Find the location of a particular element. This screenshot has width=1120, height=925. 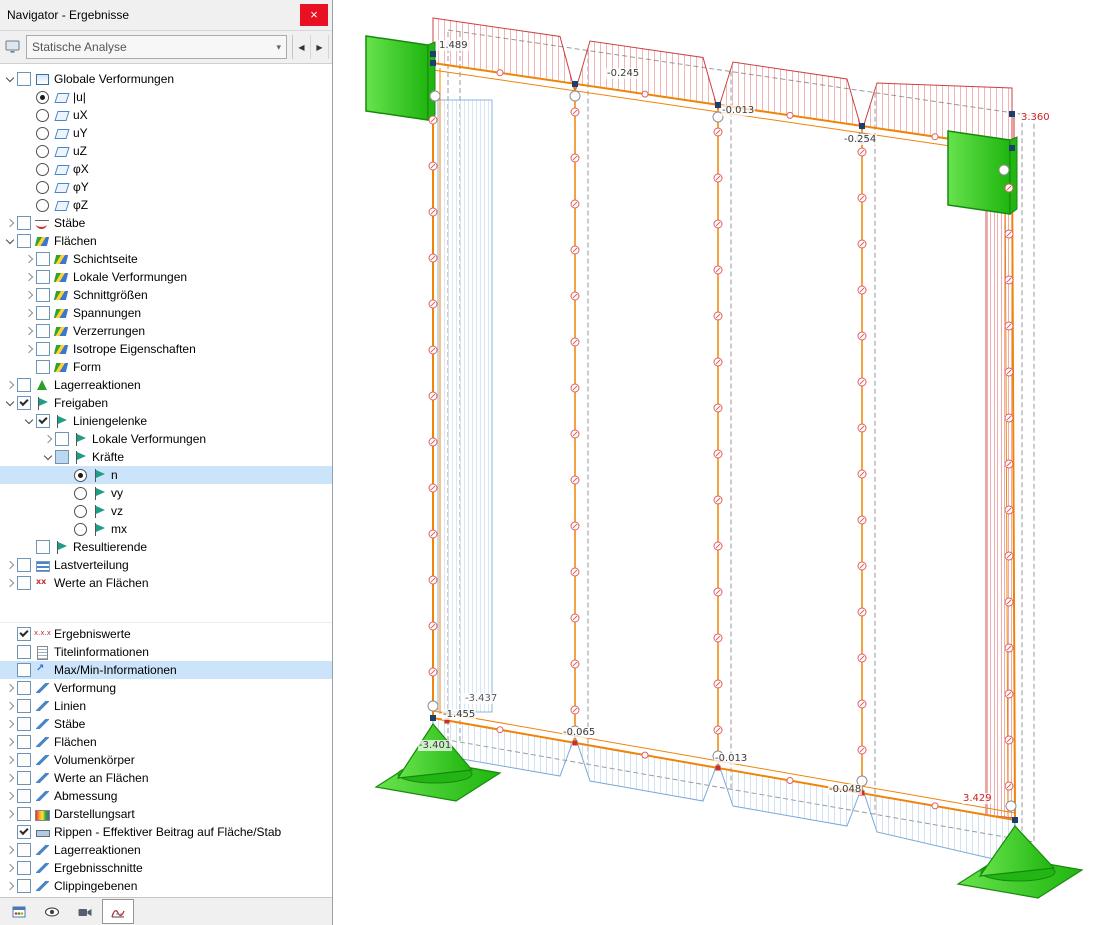

tree-item-darstellungsart: Darstellungsart is located at coordinates (166, 814).